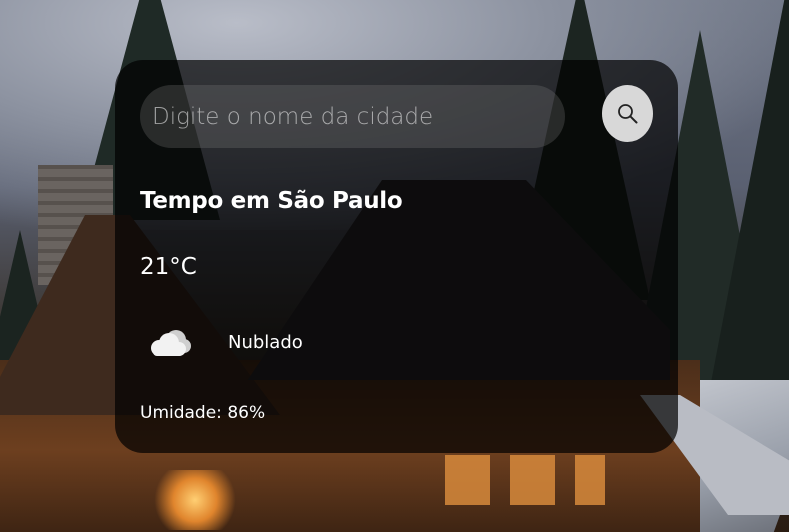 The height and width of the screenshot is (532, 789). I want to click on porch-light, so click(195, 500).